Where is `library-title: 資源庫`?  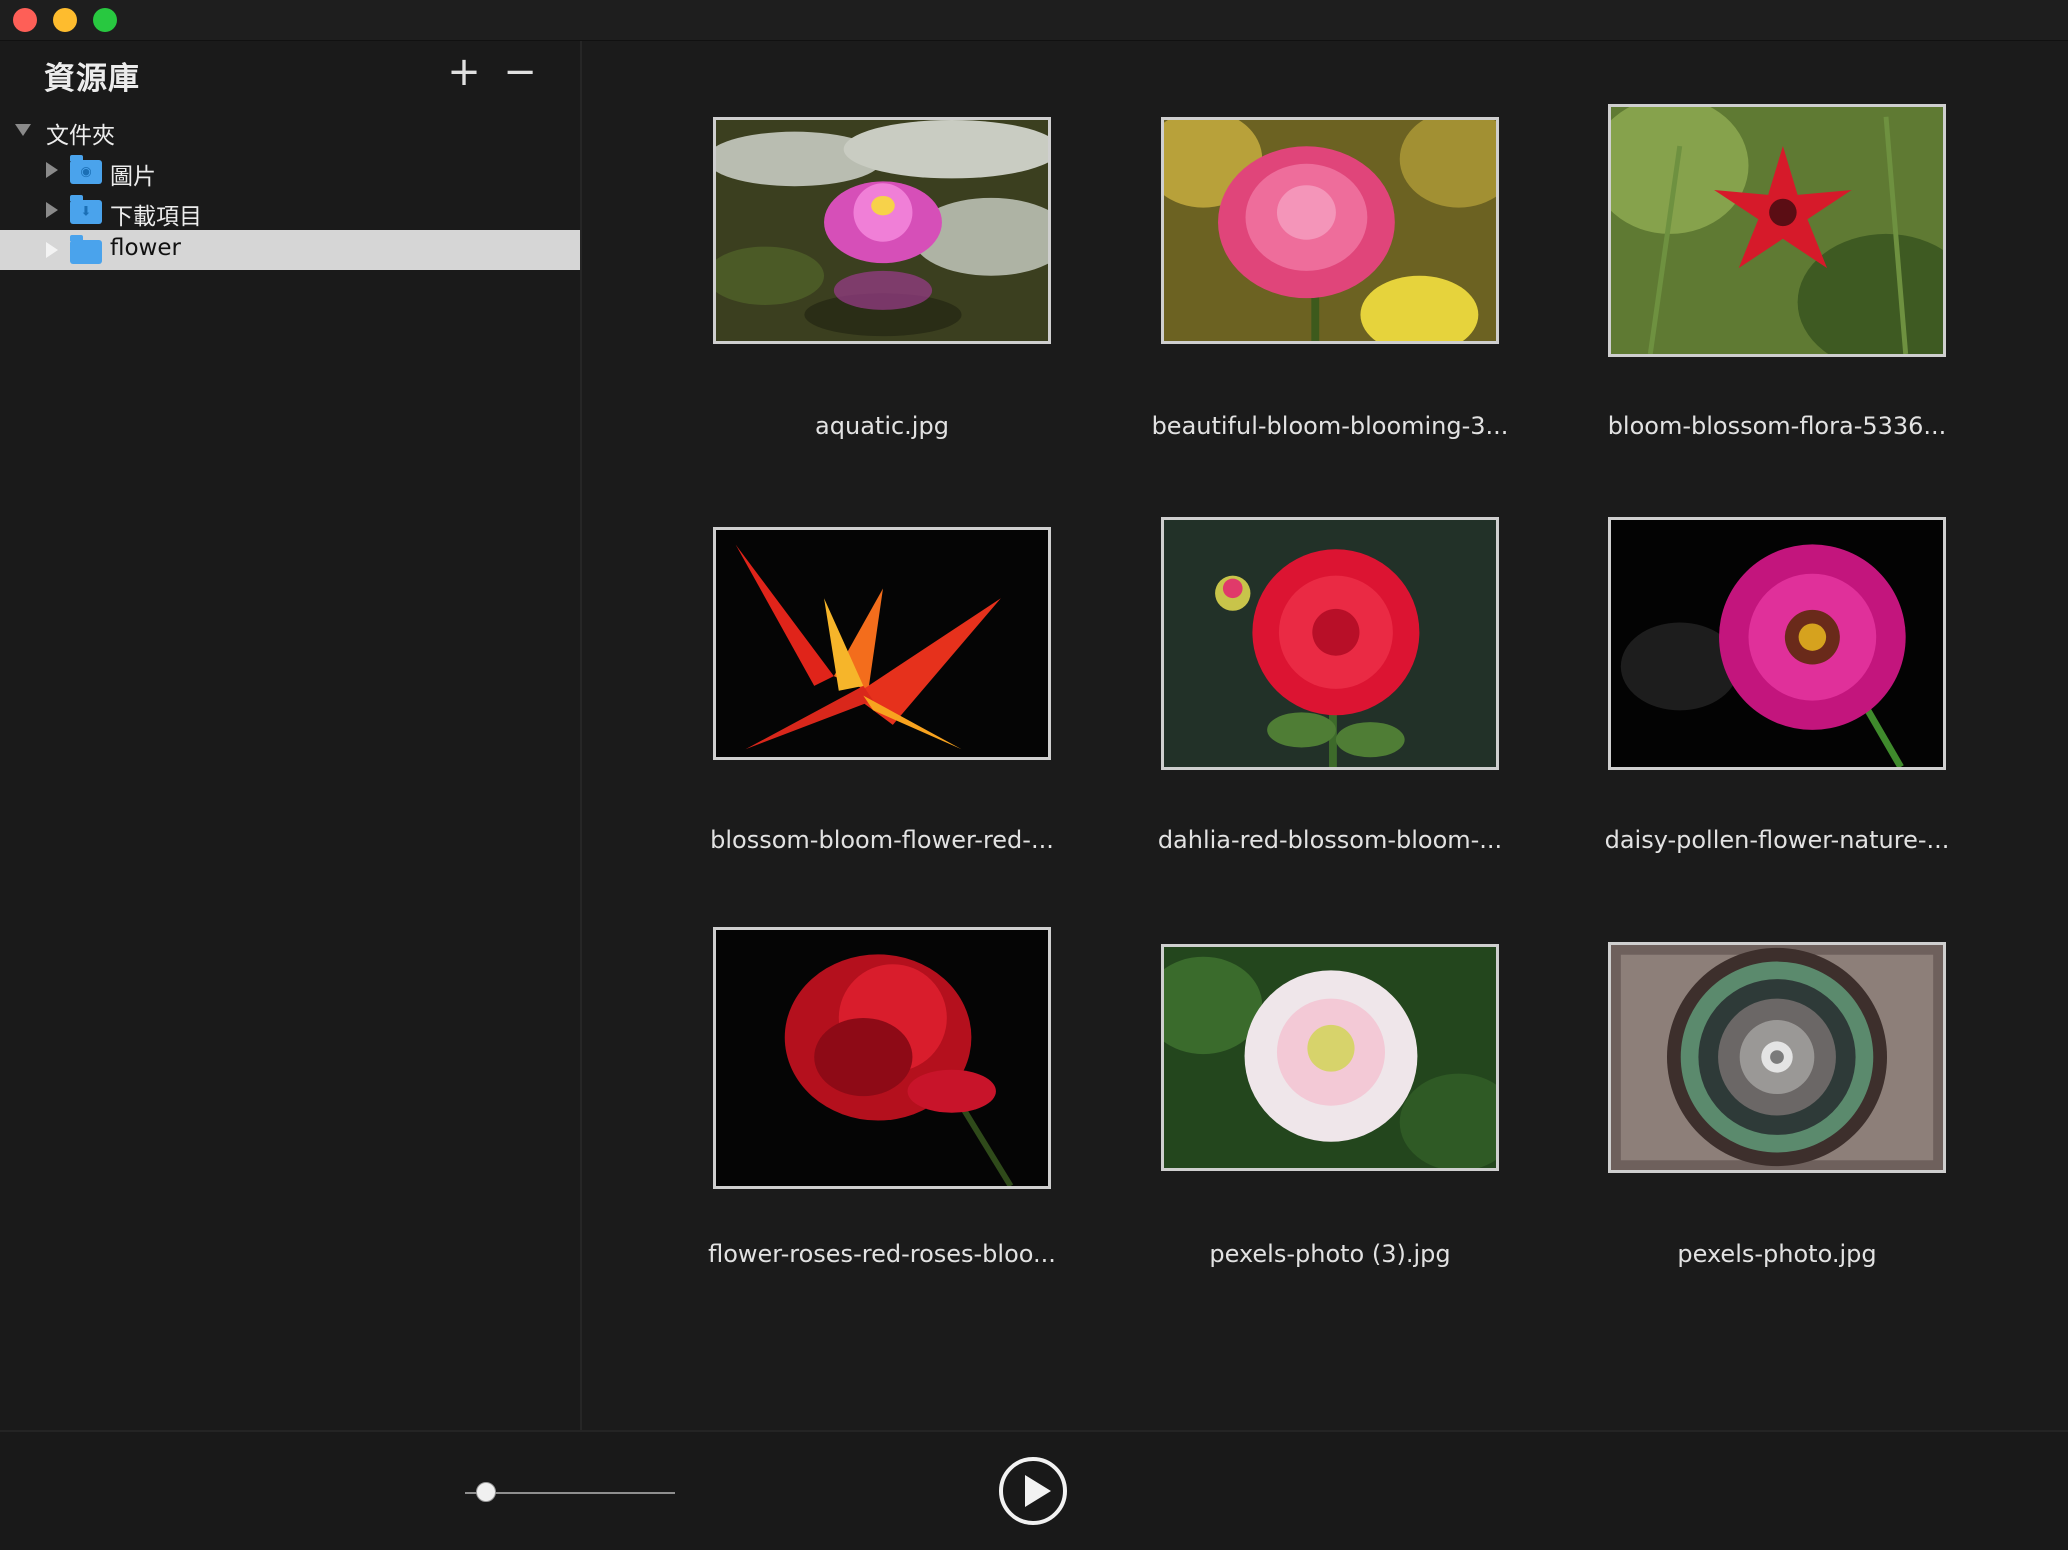
library-title: 資源庫 is located at coordinates (92, 79).